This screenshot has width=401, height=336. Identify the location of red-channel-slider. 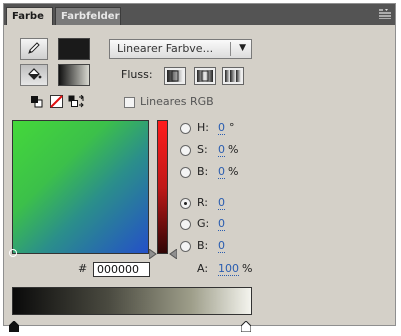
(162, 187).